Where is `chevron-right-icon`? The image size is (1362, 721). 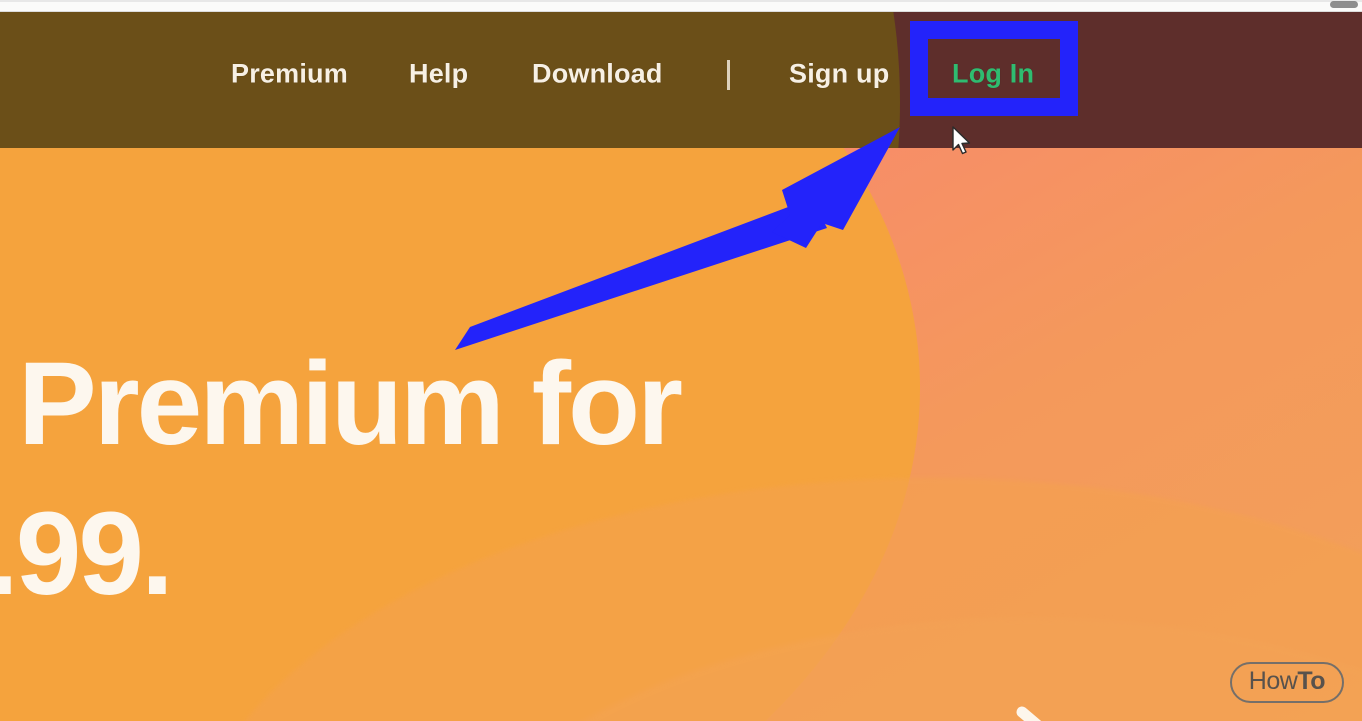 chevron-right-icon is located at coordinates (1036, 708).